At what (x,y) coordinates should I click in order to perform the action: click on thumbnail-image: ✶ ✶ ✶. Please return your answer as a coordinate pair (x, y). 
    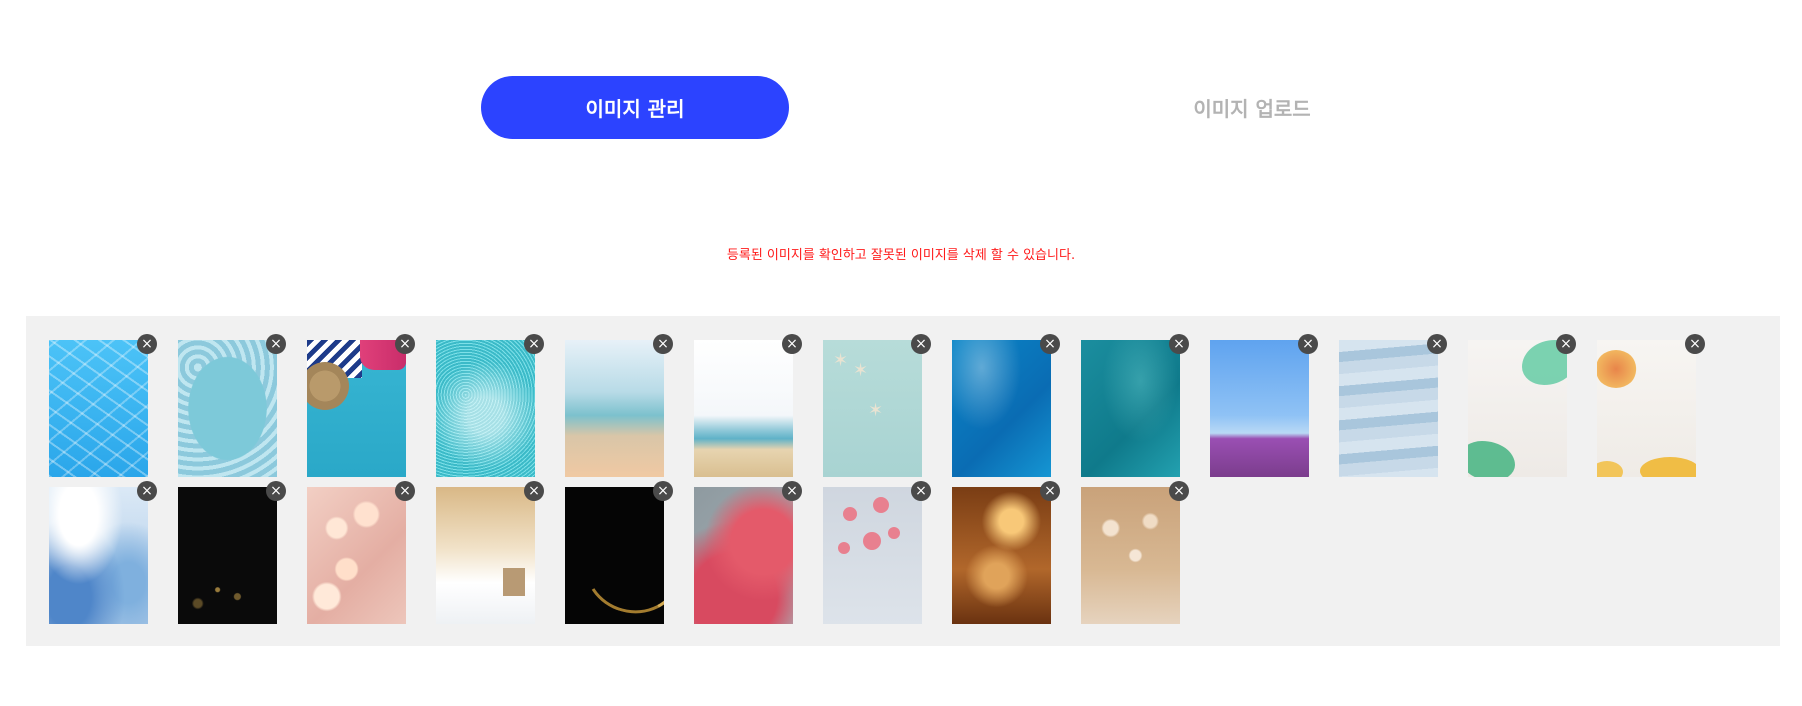
    Looking at the image, I should click on (872, 408).